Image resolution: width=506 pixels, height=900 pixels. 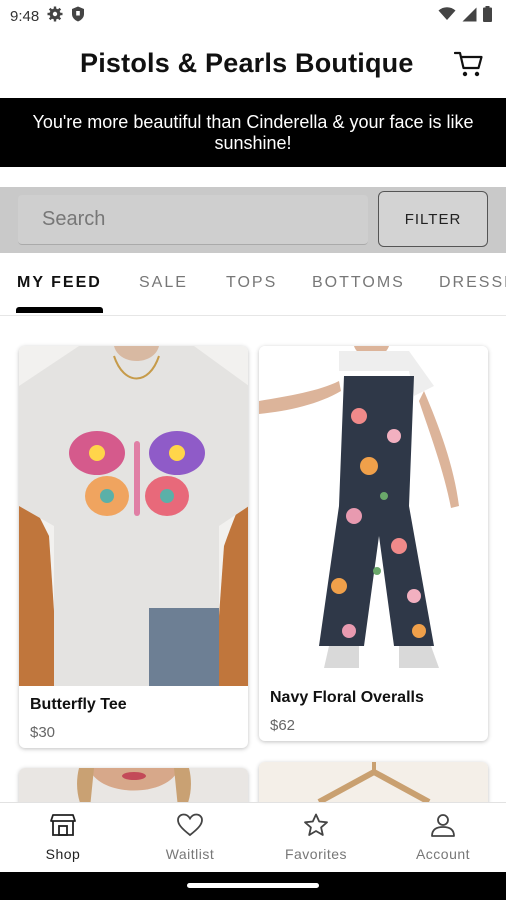 I want to click on wifi-icon, so click(x=447, y=16).